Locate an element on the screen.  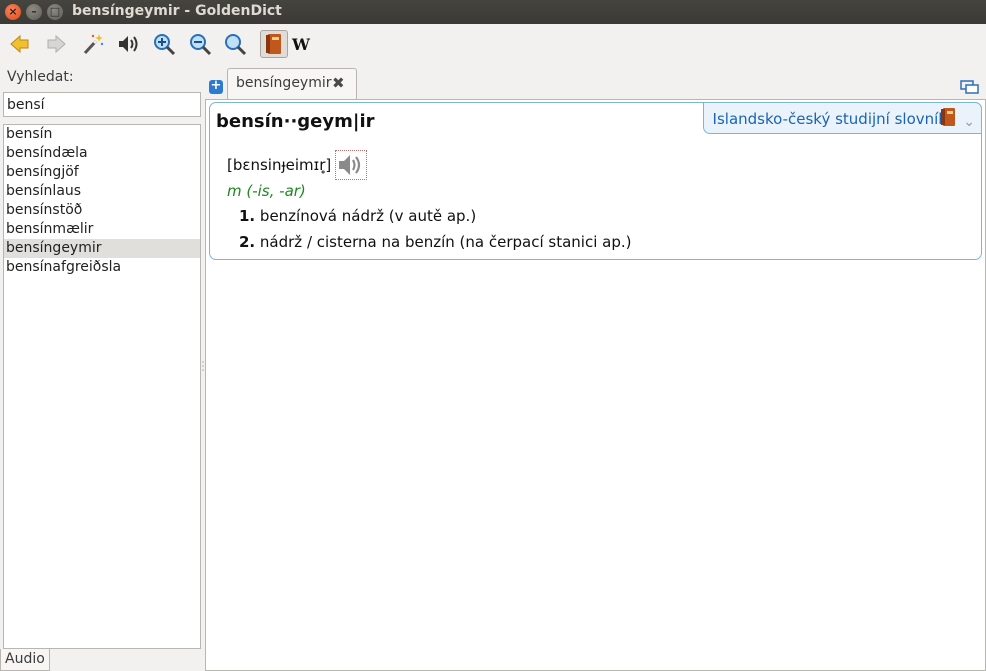
arrow-right-icon is located at coordinates (56, 44).